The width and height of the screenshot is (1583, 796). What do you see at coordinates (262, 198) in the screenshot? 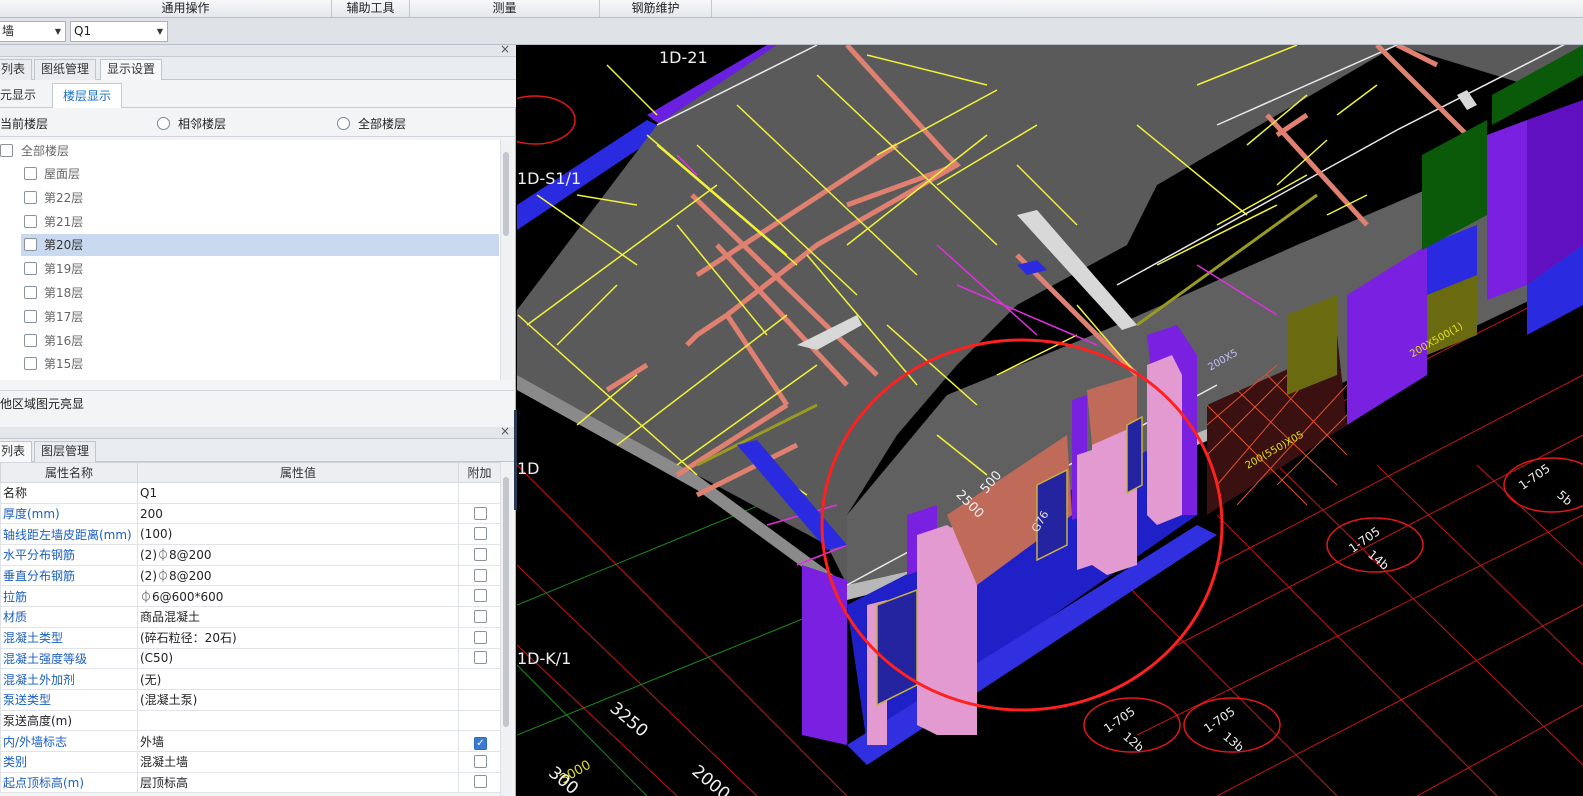
I see `floor-item: 第22层` at bounding box center [262, 198].